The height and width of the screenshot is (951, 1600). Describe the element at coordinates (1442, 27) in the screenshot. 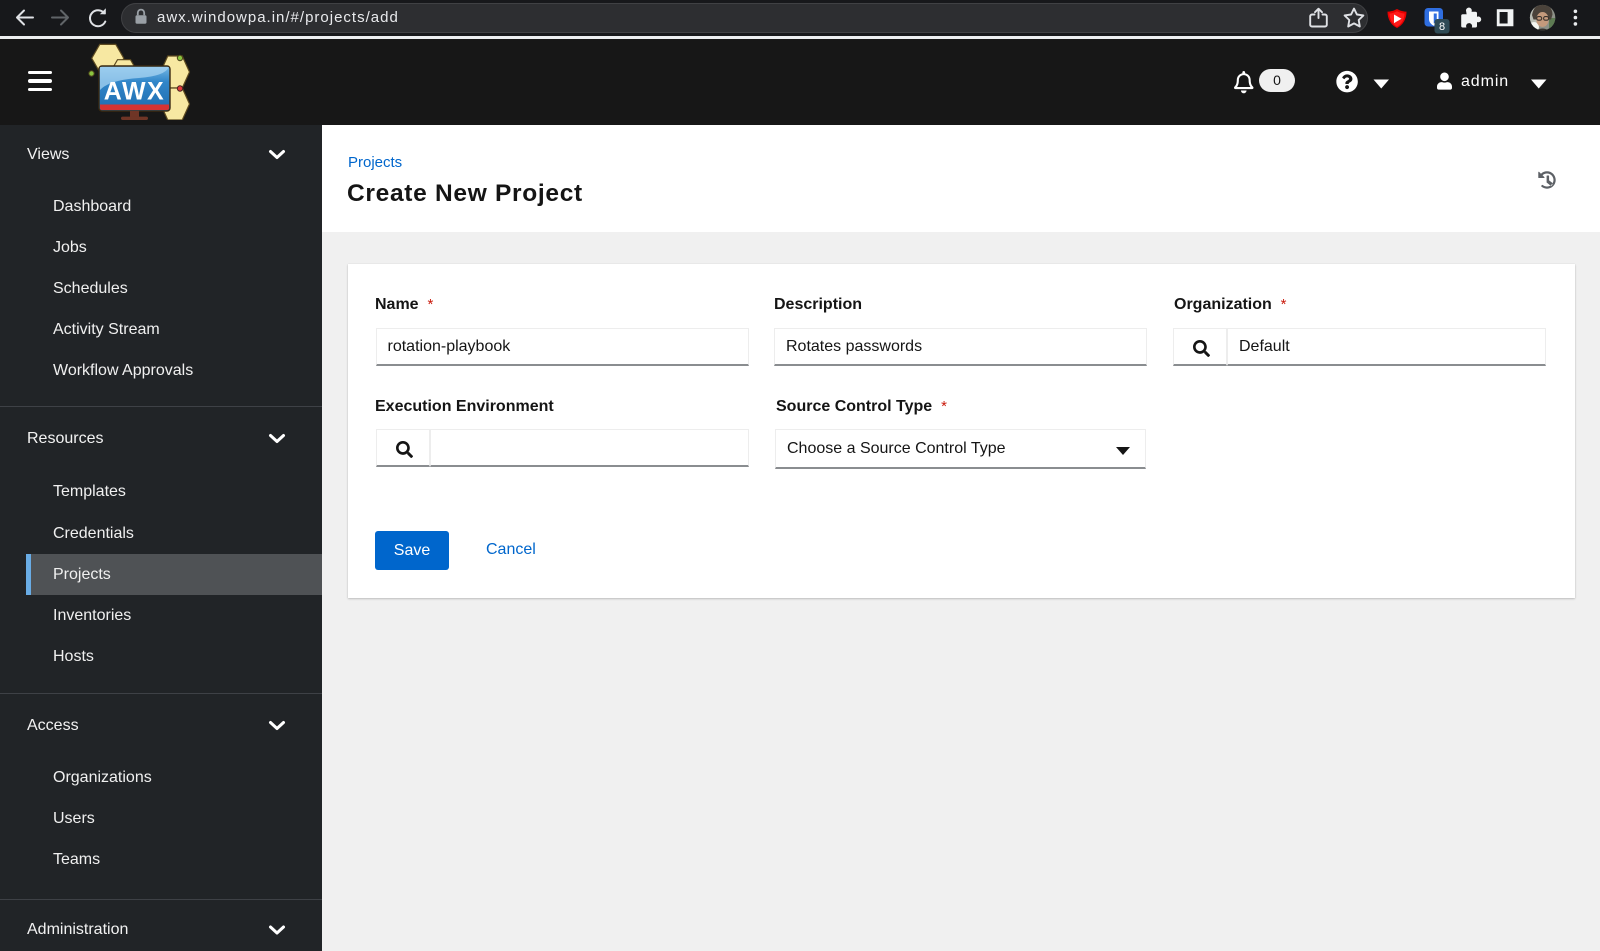

I see `svg-text: 8` at that location.